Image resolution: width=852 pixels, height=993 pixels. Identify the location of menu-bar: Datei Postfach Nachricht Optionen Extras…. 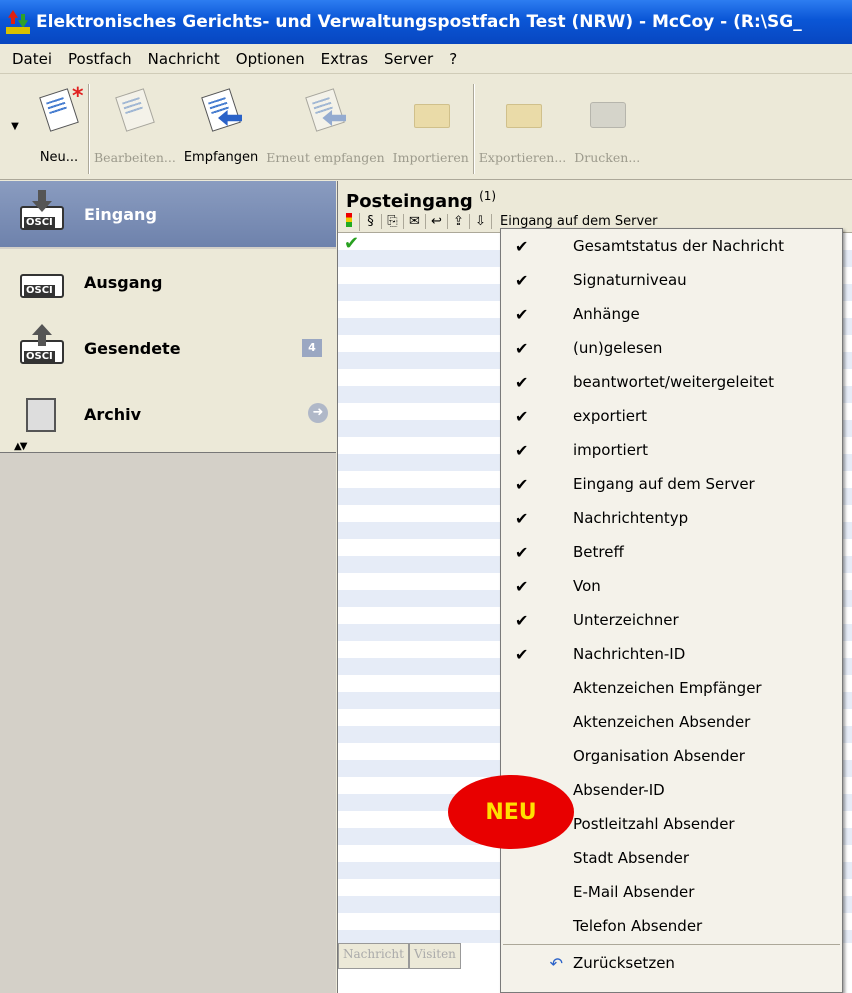
(426, 59).